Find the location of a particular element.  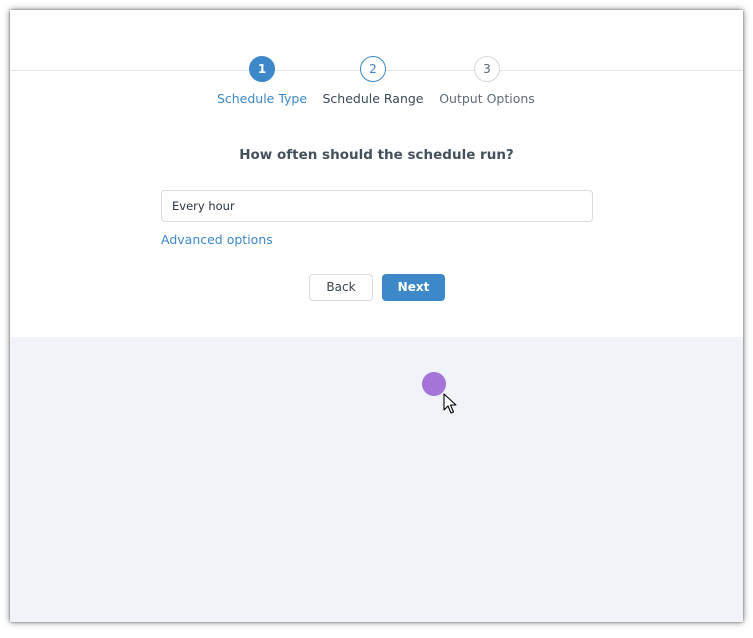

step-3-circle: 3 is located at coordinates (487, 69).